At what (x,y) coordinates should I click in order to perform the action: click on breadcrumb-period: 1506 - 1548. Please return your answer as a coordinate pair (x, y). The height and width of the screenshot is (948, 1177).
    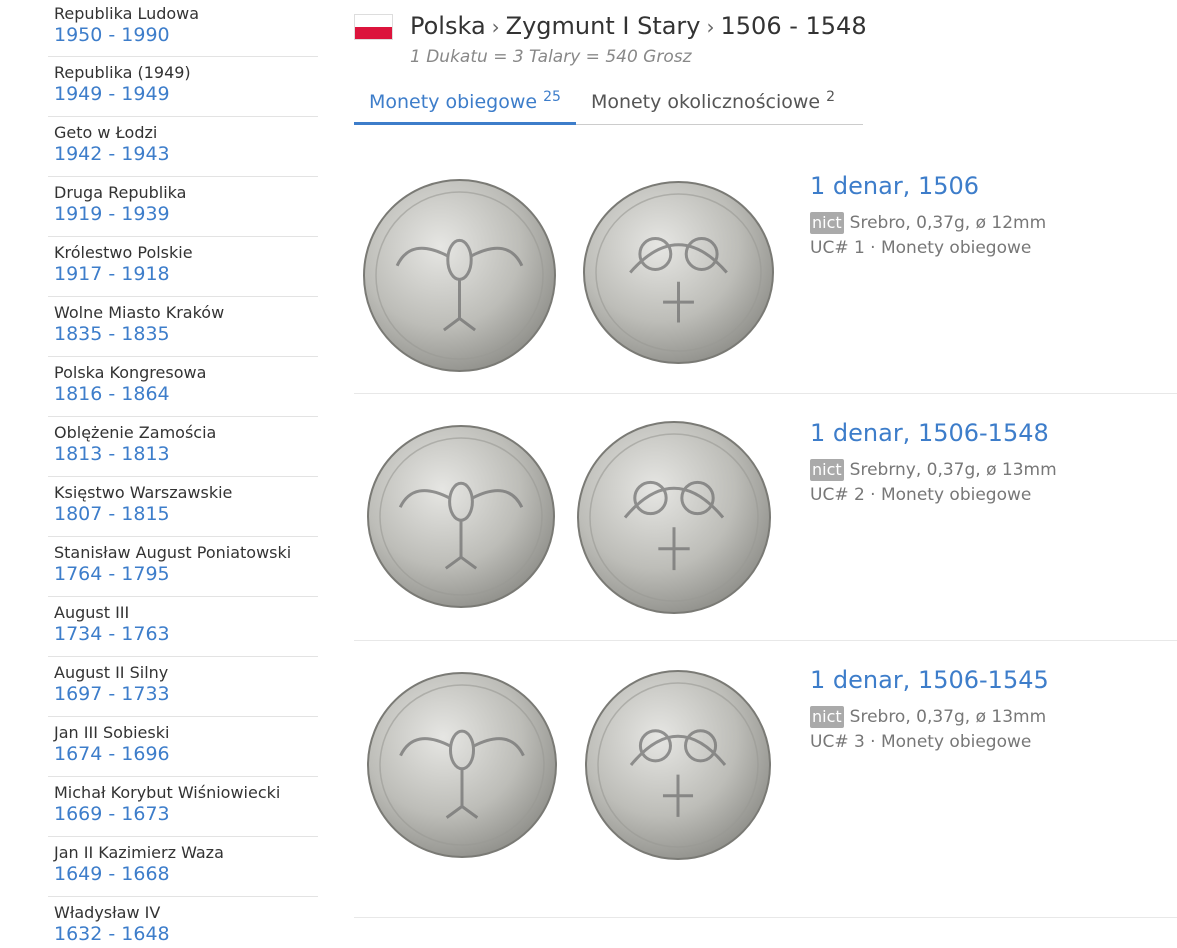
    Looking at the image, I should click on (793, 26).